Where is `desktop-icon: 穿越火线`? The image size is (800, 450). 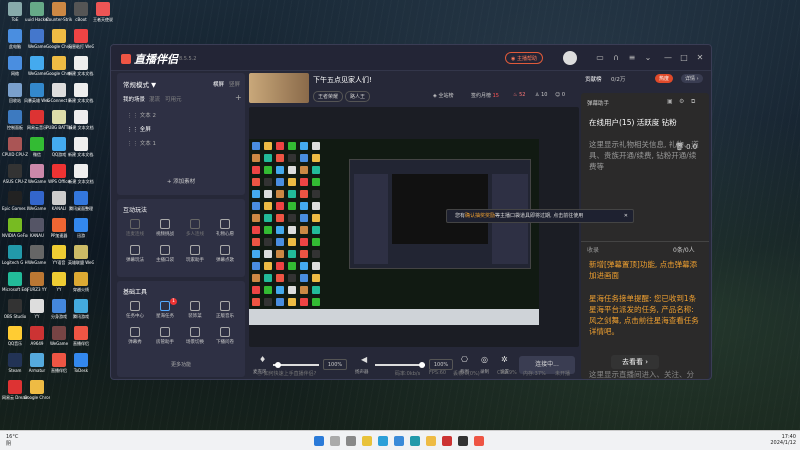
desktop-icon: 穿越火线 is located at coordinates (81, 287).